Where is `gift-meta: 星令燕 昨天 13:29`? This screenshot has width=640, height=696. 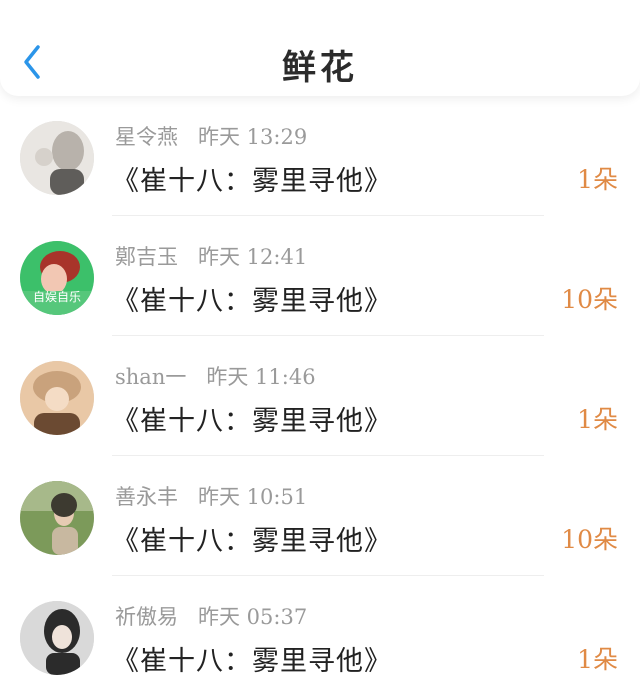
gift-meta: 星令燕 昨天 13:29 is located at coordinates (211, 136).